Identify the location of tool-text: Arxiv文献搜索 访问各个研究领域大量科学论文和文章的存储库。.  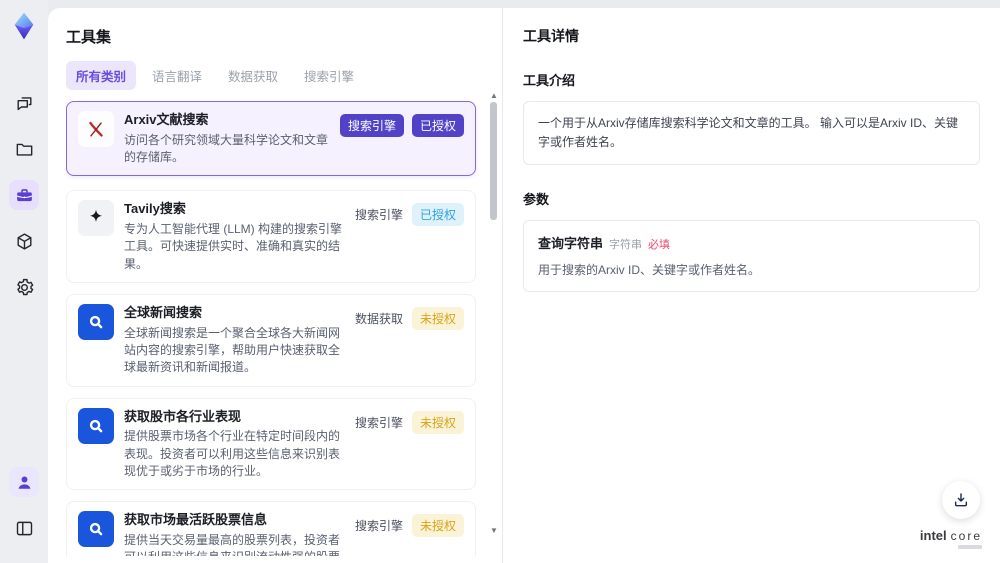
(227, 138).